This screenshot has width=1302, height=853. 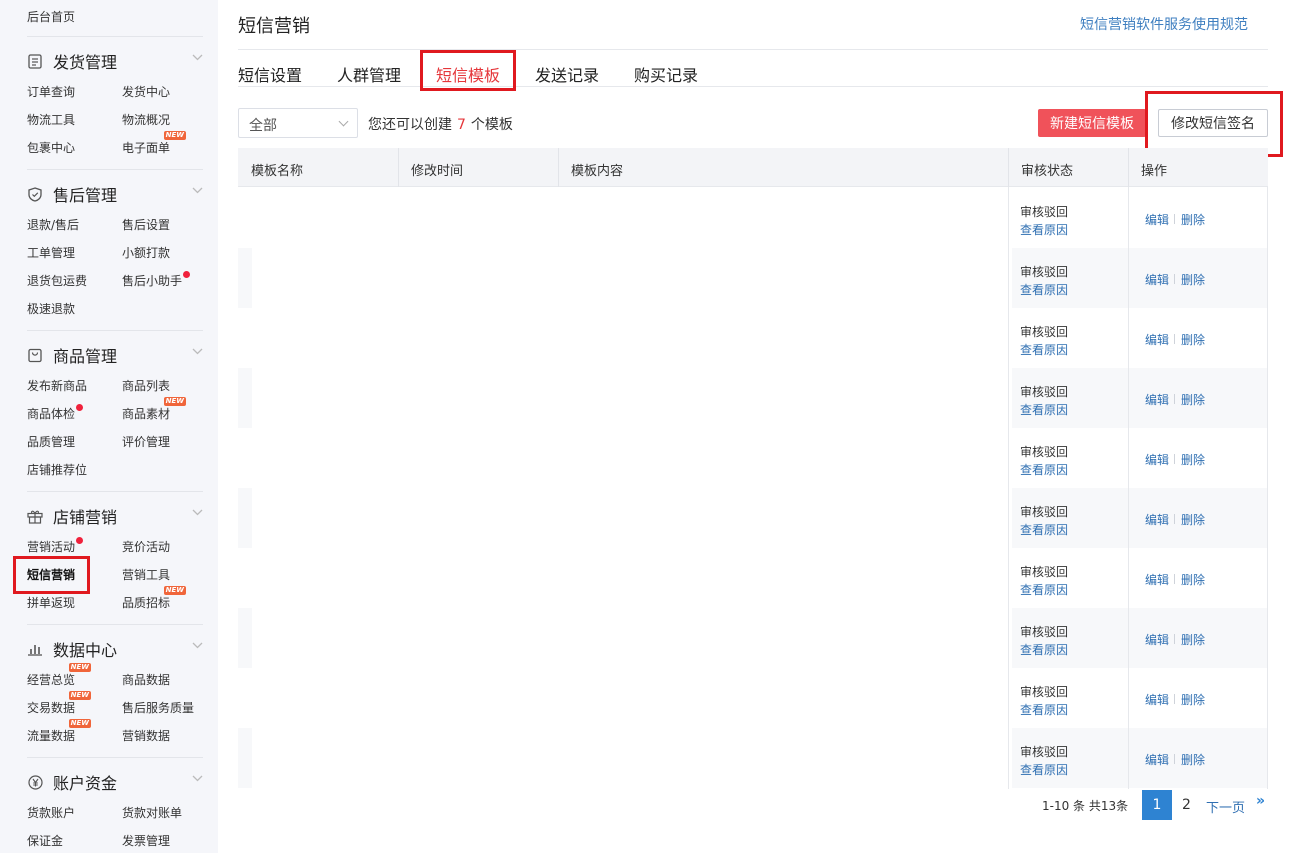 What do you see at coordinates (35, 194) in the screenshot?
I see `shield-icon` at bounding box center [35, 194].